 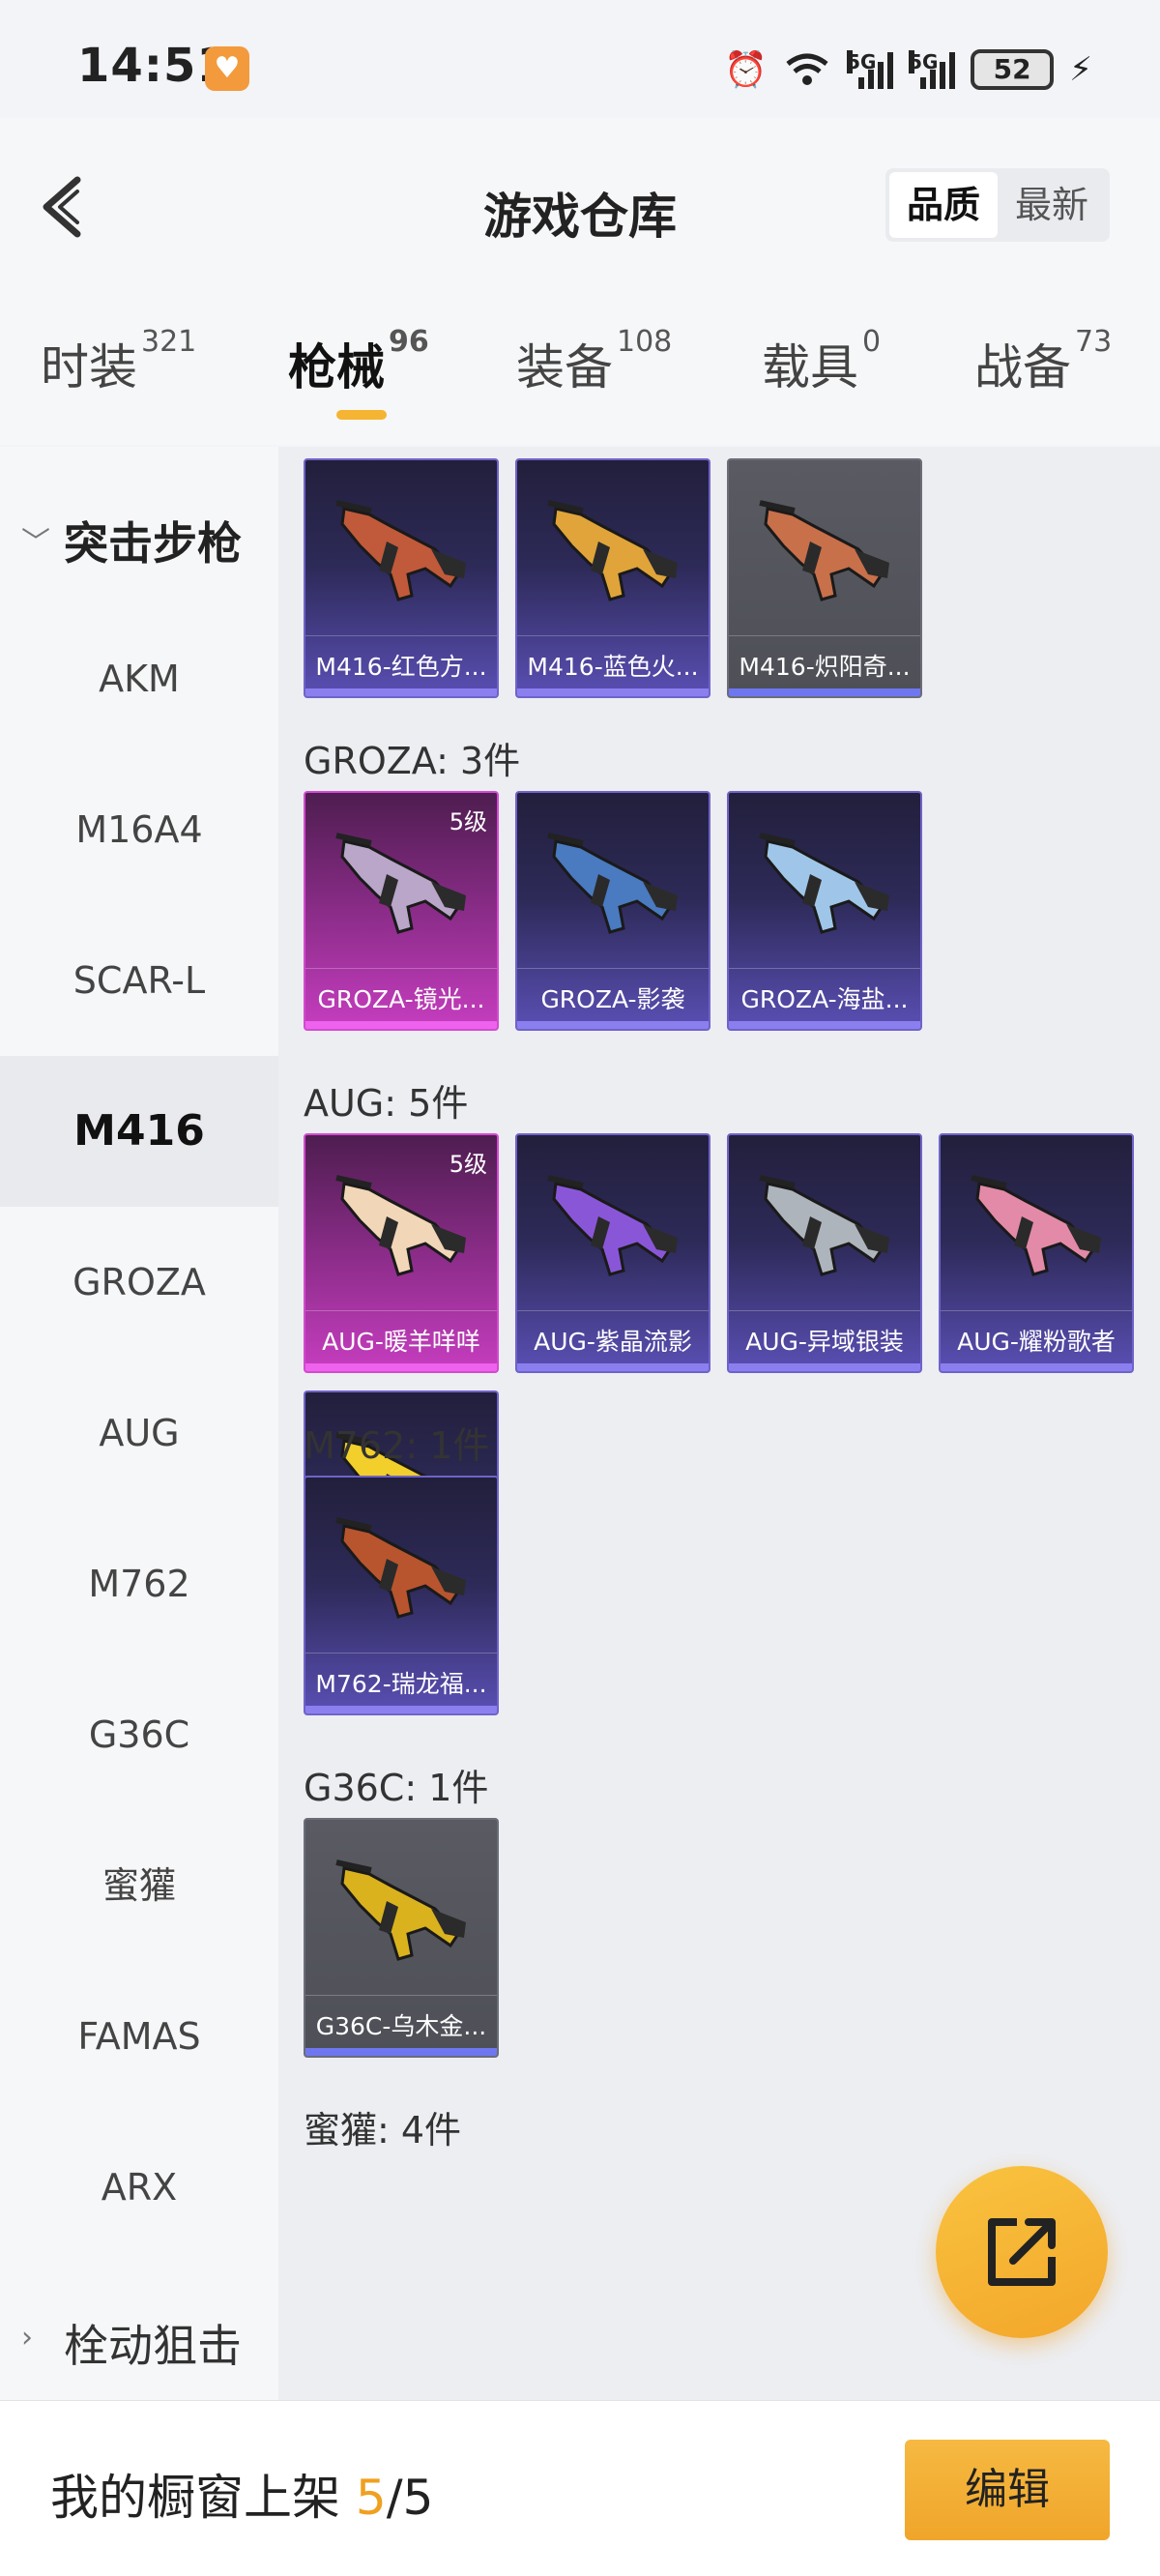 I want to click on chevron-right-icon: ›, so click(x=27, y=2338).